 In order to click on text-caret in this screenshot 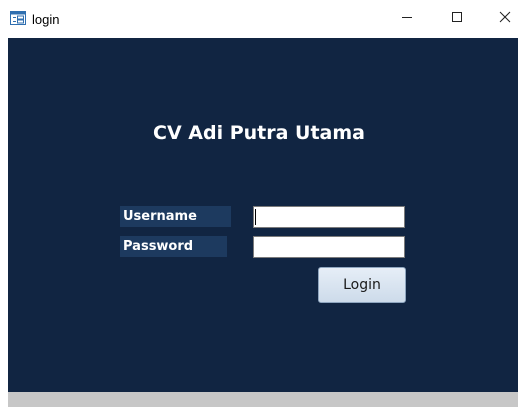, I will do `click(255, 217)`.